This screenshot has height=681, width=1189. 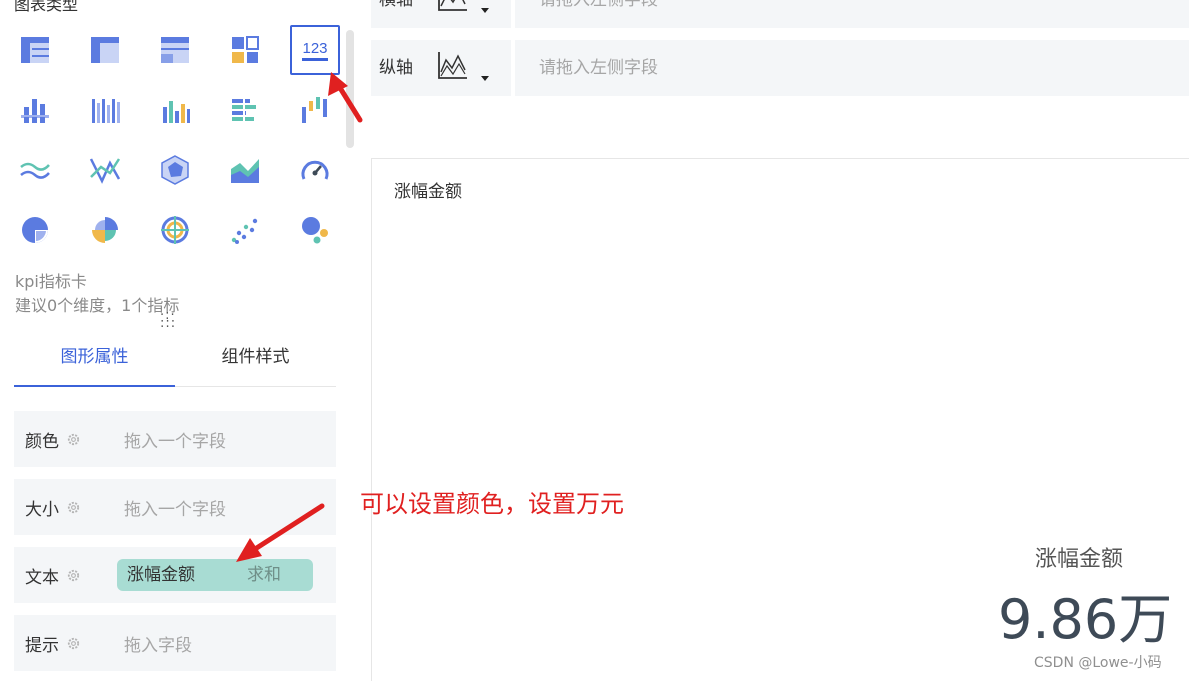 What do you see at coordinates (161, 575) in the screenshot?
I see `text-field-name: 涨幅金额` at bounding box center [161, 575].